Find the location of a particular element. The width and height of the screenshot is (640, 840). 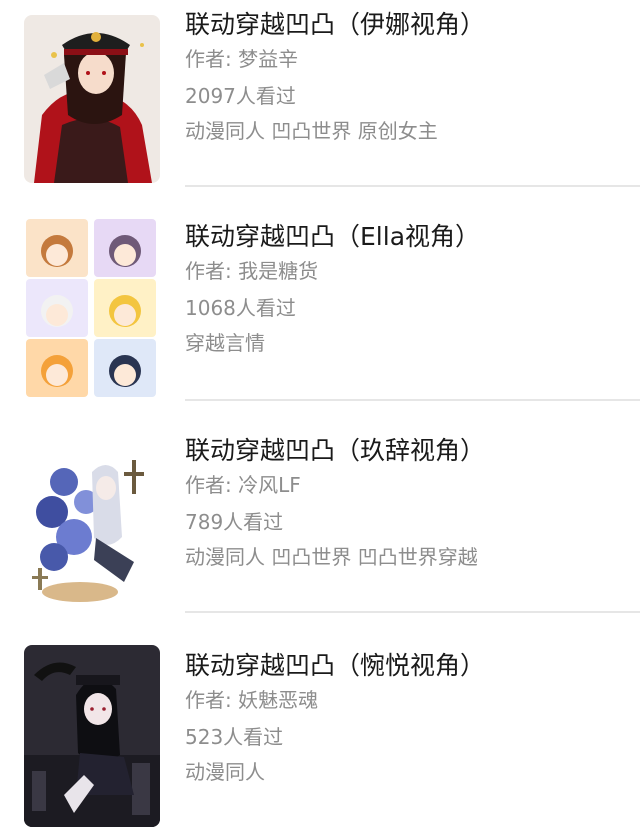

book-author: 作者: 妖魅恶魂 is located at coordinates (252, 700).